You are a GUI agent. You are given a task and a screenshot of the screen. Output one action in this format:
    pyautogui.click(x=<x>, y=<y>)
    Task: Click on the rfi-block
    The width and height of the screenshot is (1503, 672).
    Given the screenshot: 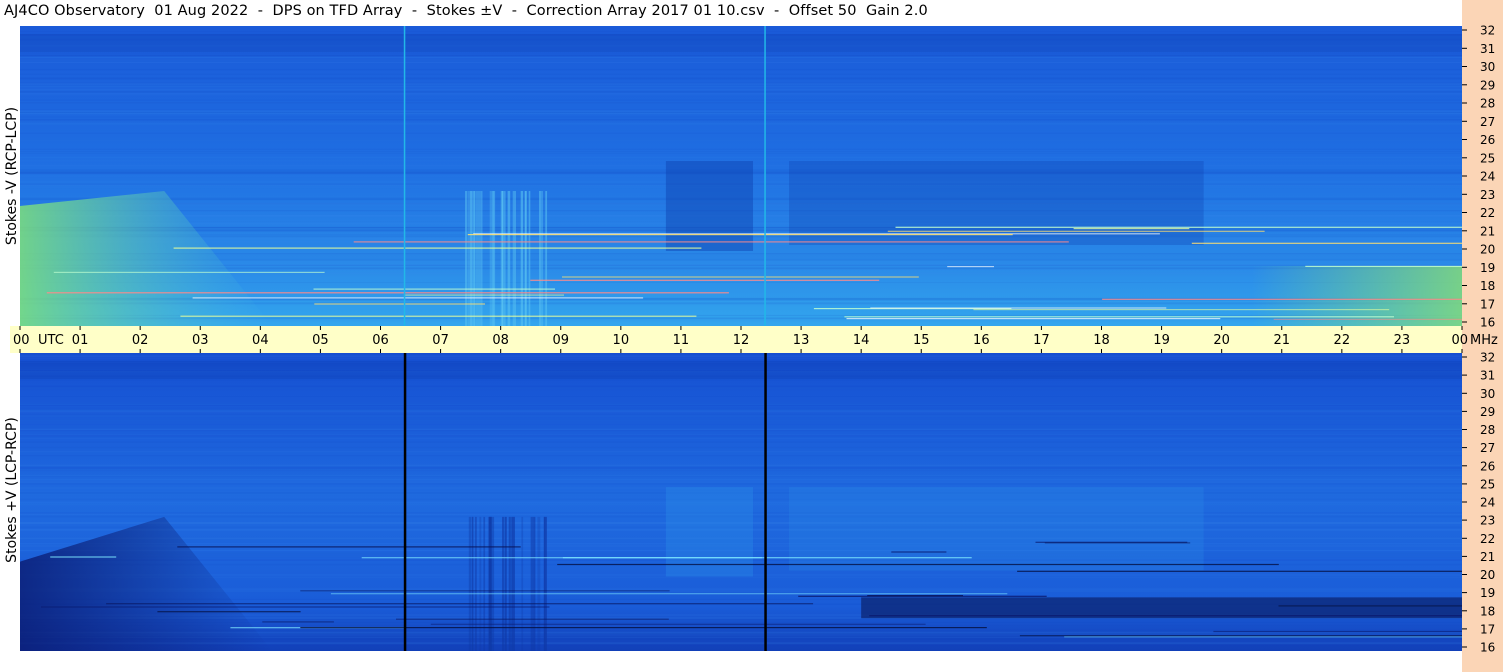 What is the action you would take?
    pyautogui.click(x=709, y=532)
    